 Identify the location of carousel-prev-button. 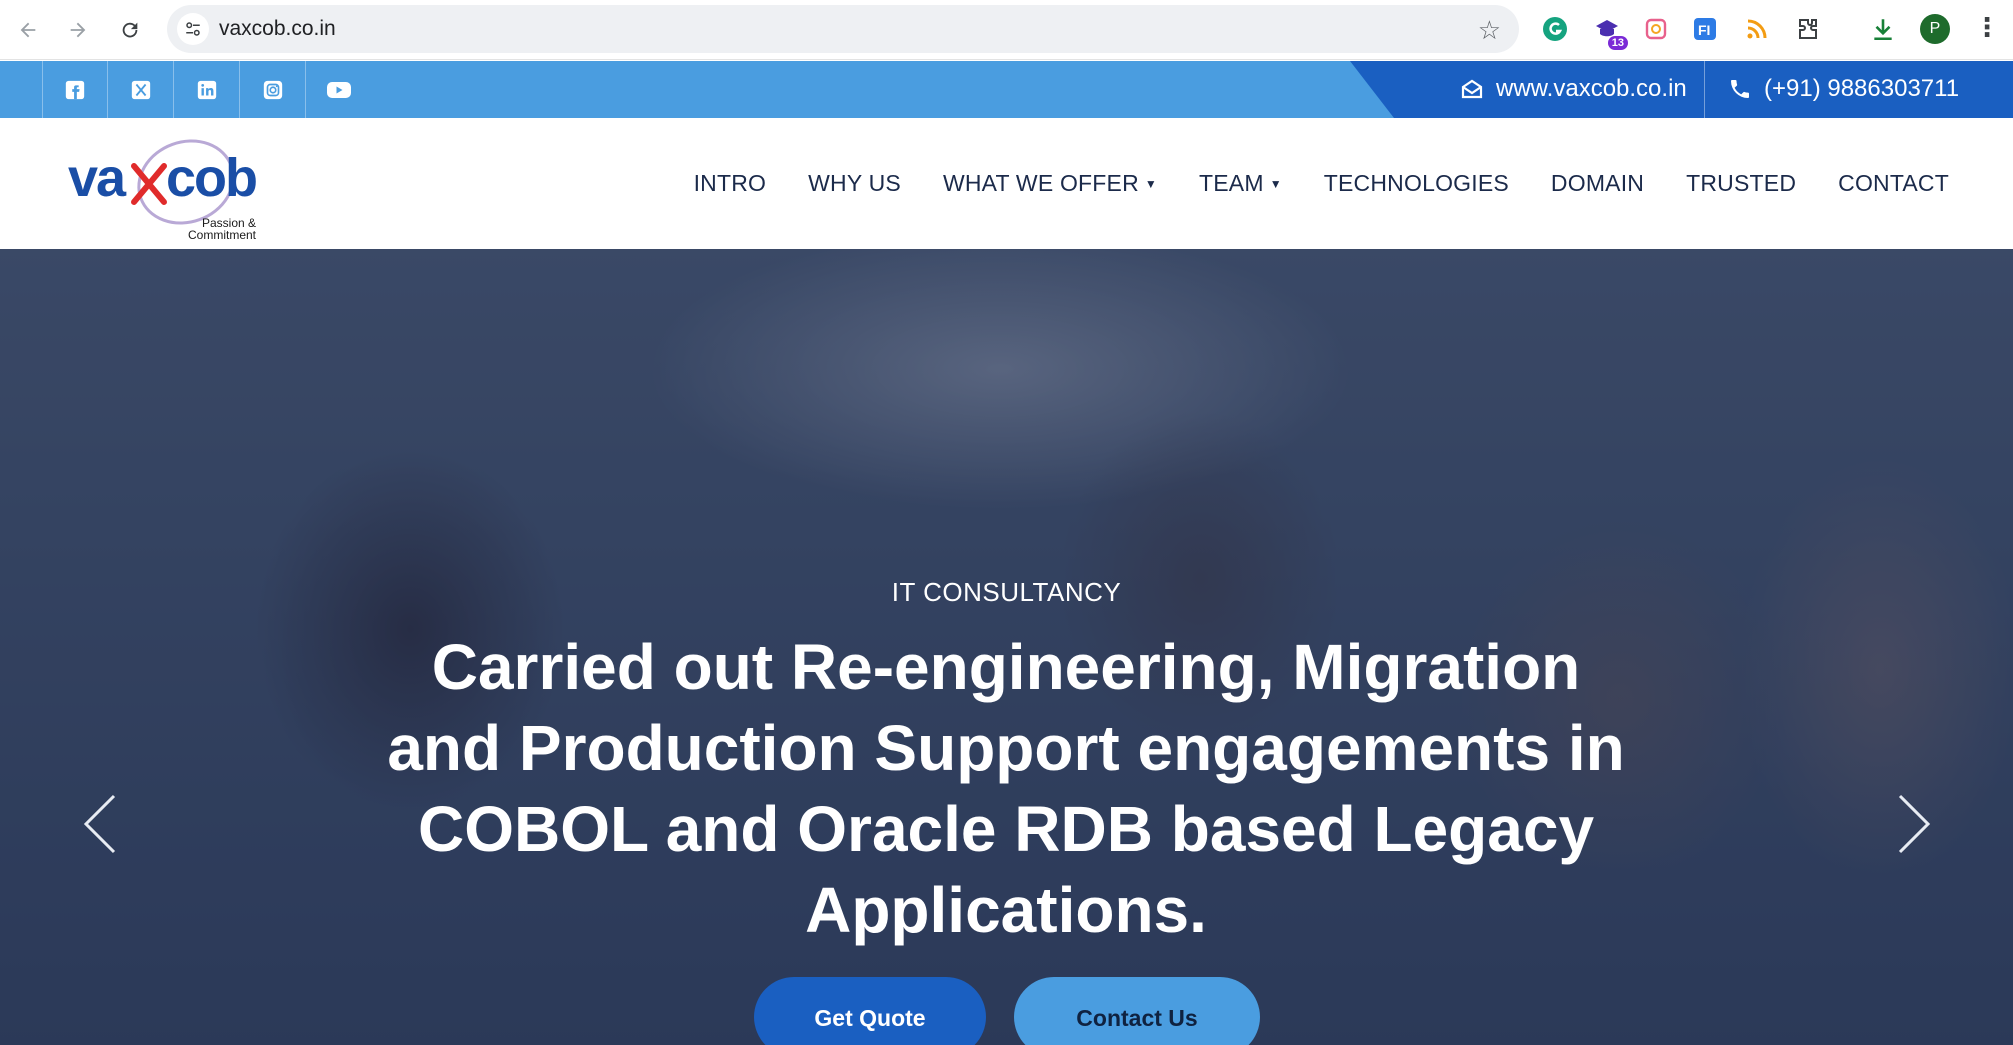
(100, 824).